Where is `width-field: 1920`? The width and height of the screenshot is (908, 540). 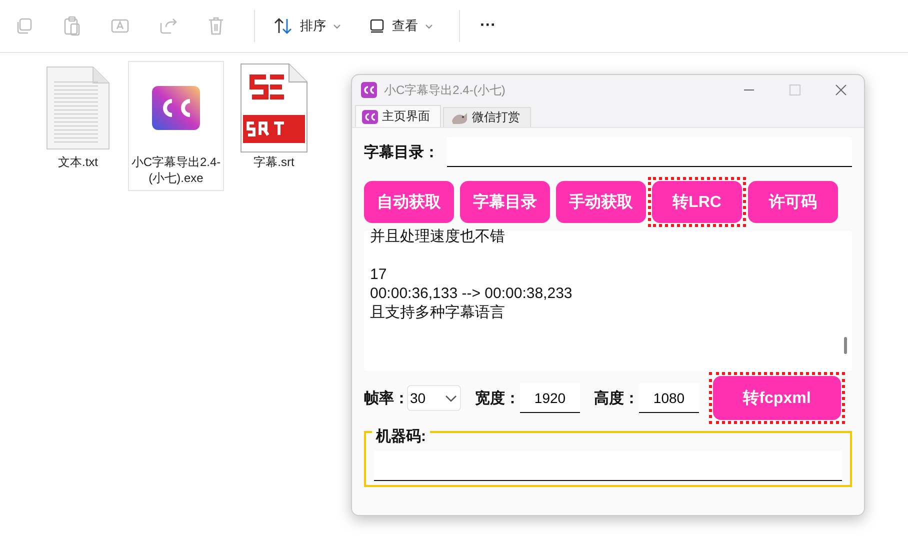 width-field: 1920 is located at coordinates (550, 398).